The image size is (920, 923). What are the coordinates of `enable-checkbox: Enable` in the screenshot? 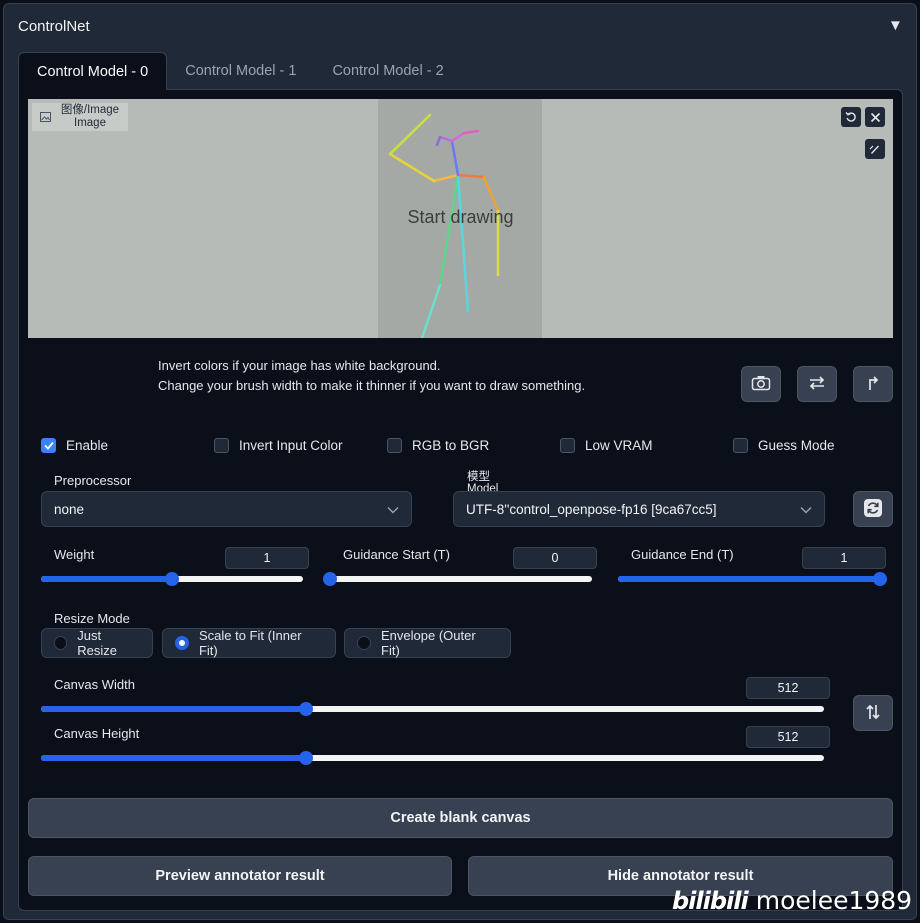 It's located at (74, 445).